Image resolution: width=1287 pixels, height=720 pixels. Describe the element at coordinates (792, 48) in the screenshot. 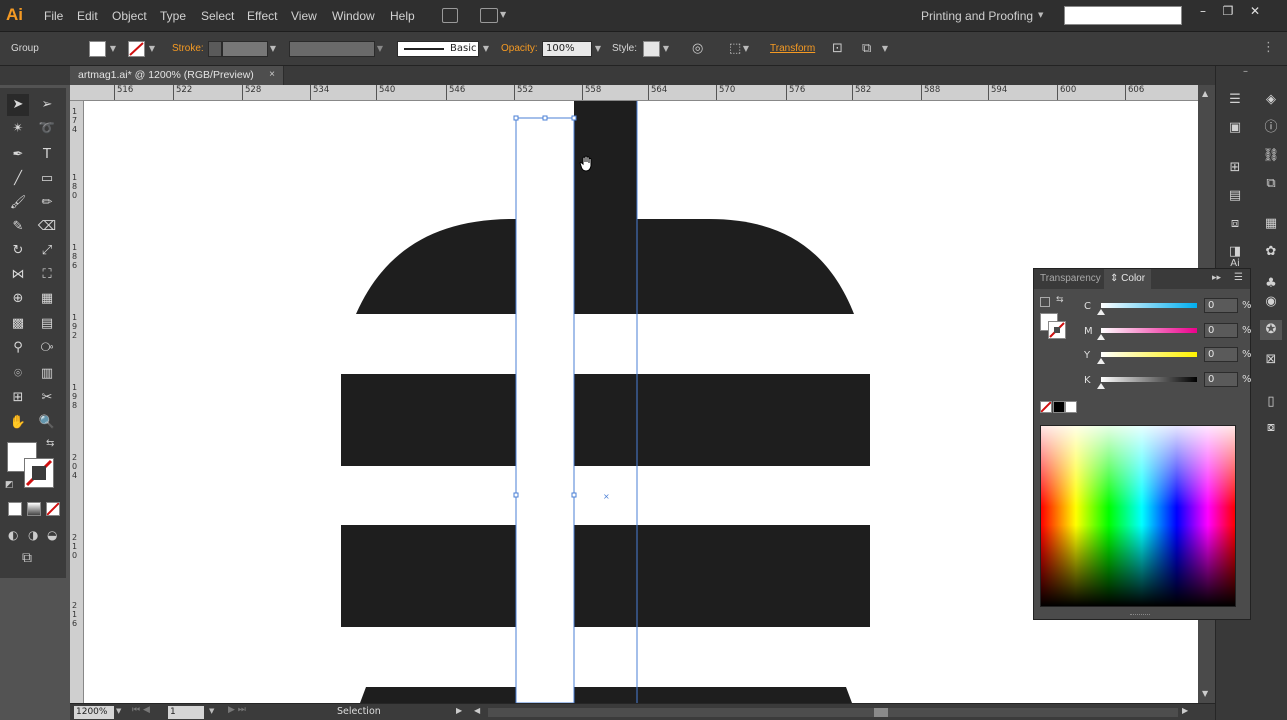

I see `transform-link: Transform` at that location.